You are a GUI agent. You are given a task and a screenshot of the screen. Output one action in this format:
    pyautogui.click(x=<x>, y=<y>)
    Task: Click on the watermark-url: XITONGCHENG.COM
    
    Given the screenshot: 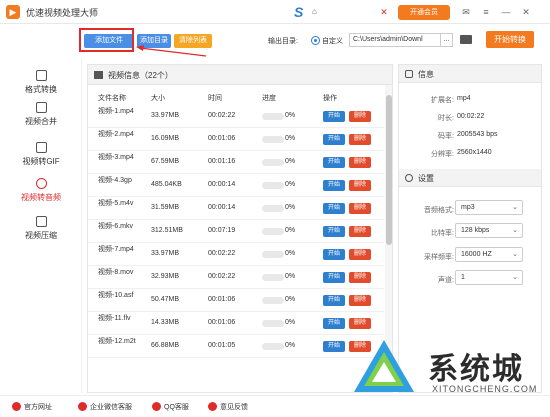 What is the action you would take?
    pyautogui.click(x=485, y=389)
    